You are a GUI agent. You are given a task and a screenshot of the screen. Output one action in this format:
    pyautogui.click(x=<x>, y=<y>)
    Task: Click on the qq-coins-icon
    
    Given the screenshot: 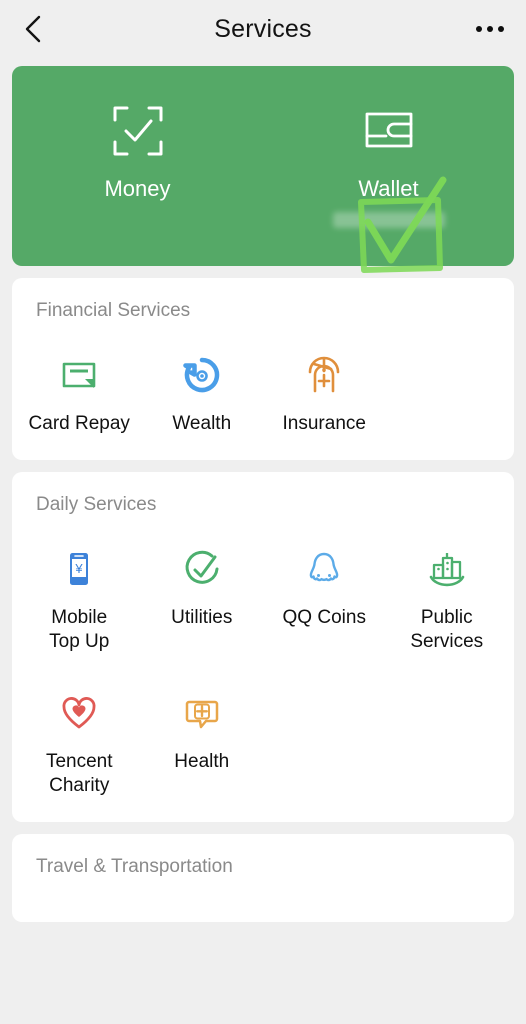 What is the action you would take?
    pyautogui.click(x=324, y=569)
    